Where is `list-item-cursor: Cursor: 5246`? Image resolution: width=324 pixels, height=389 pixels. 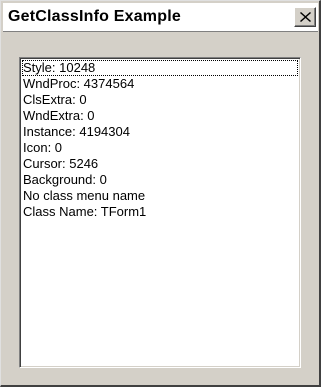 list-item-cursor: Cursor: 5246 is located at coordinates (160, 164).